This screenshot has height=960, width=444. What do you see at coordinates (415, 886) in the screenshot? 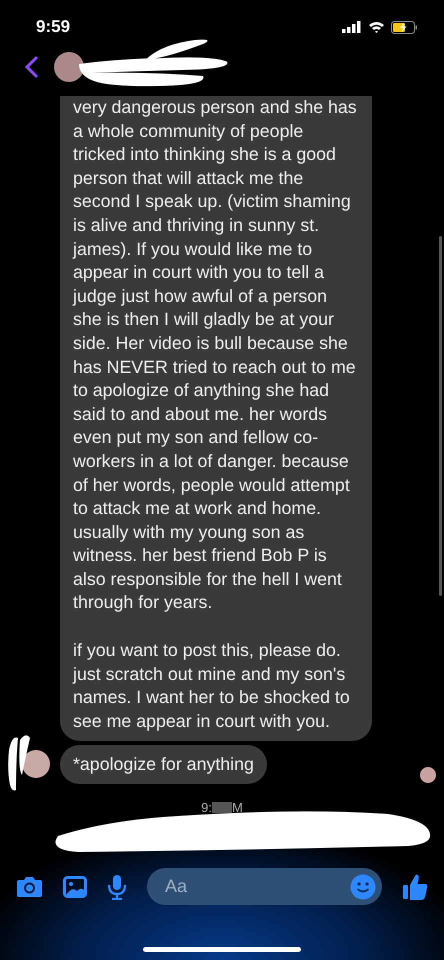
I see `thumbs-up-icon` at bounding box center [415, 886].